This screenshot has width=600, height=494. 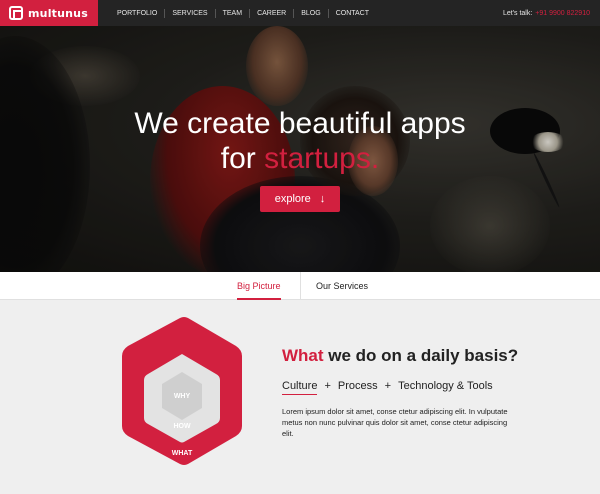 What do you see at coordinates (310, 13) in the screenshot?
I see `nav-blog: BLOG` at bounding box center [310, 13].